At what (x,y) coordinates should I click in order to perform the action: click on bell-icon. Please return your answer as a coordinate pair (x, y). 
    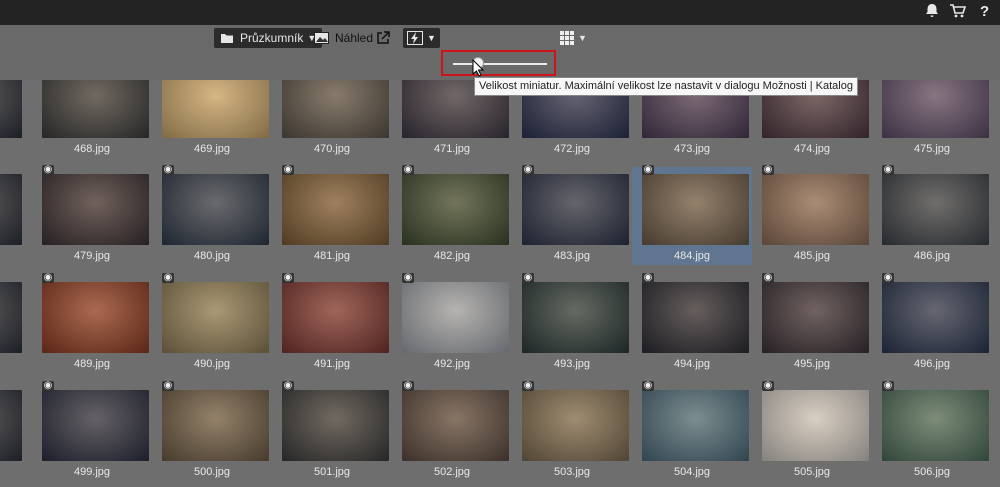
    Looking at the image, I should click on (932, 13).